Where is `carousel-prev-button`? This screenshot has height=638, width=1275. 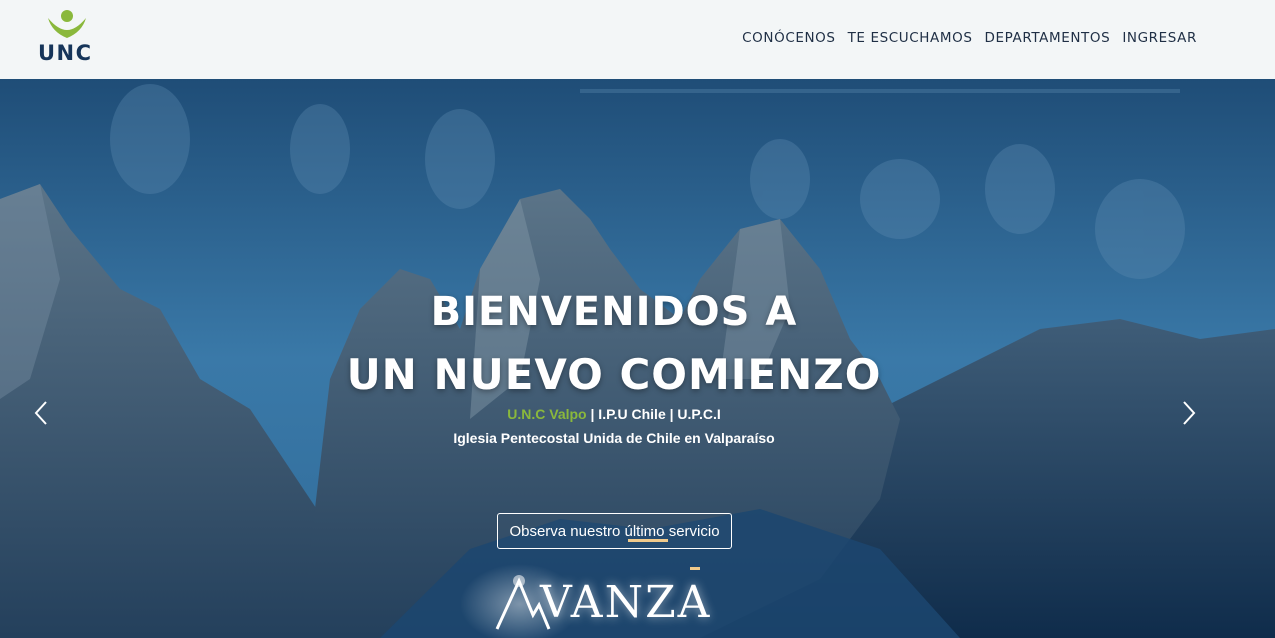
carousel-prev-button is located at coordinates (42, 413).